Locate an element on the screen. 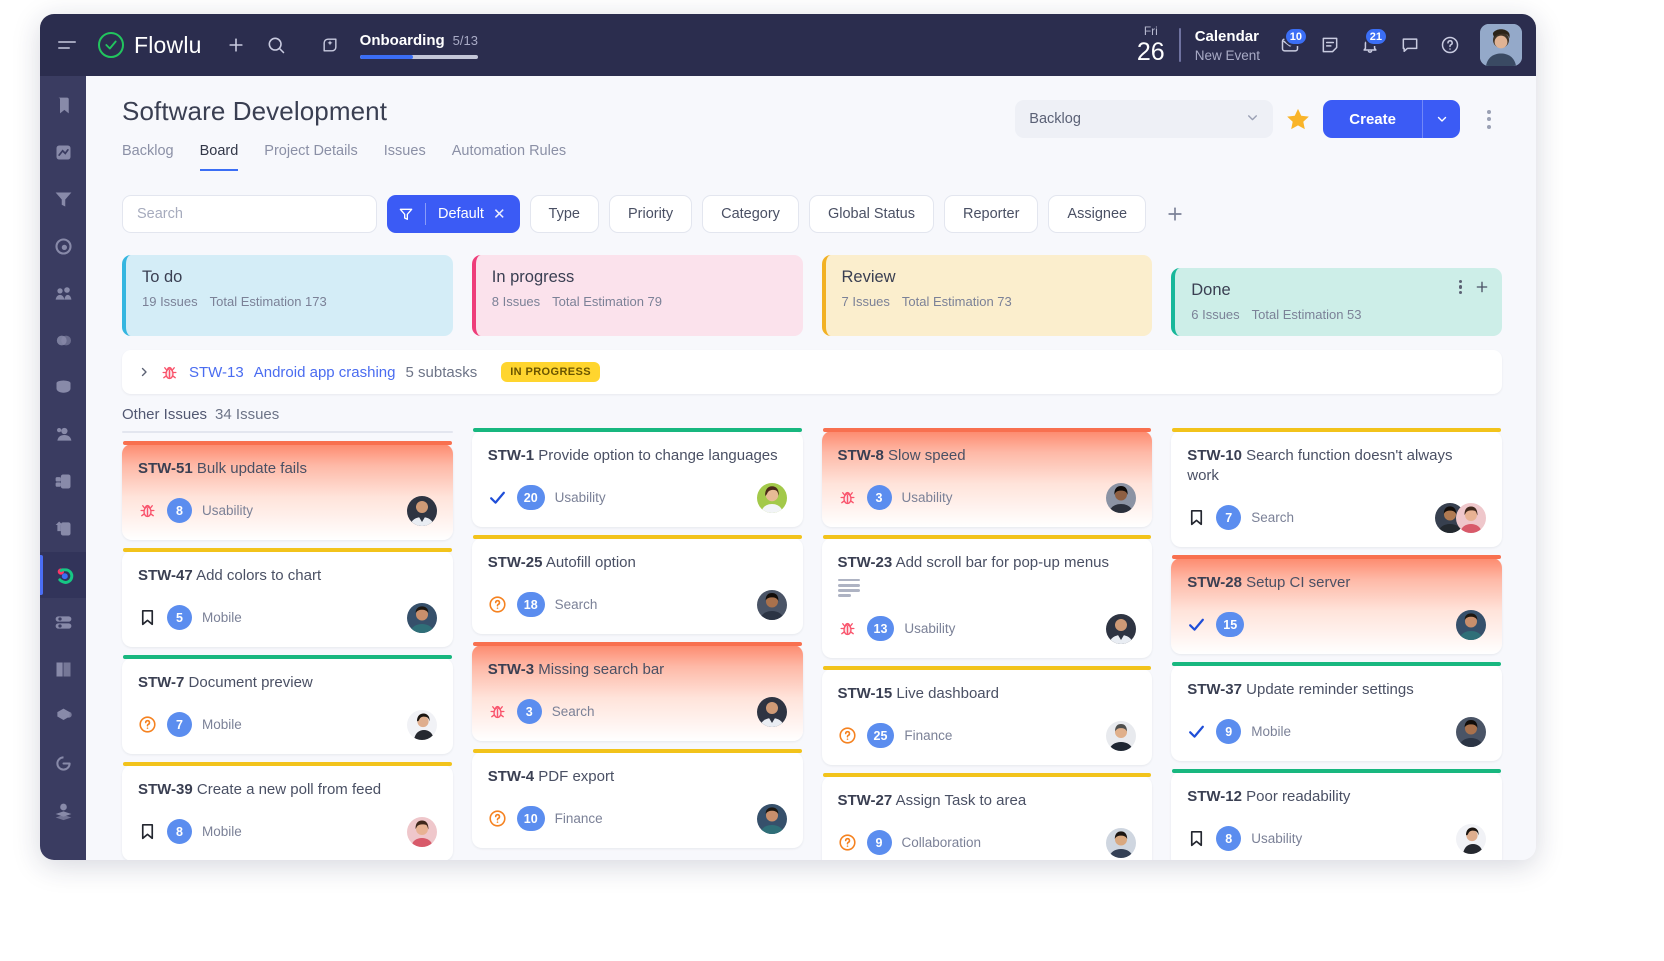  column-header-todo: To do 19 Issues Total Estimation 173 is located at coordinates (287, 295).